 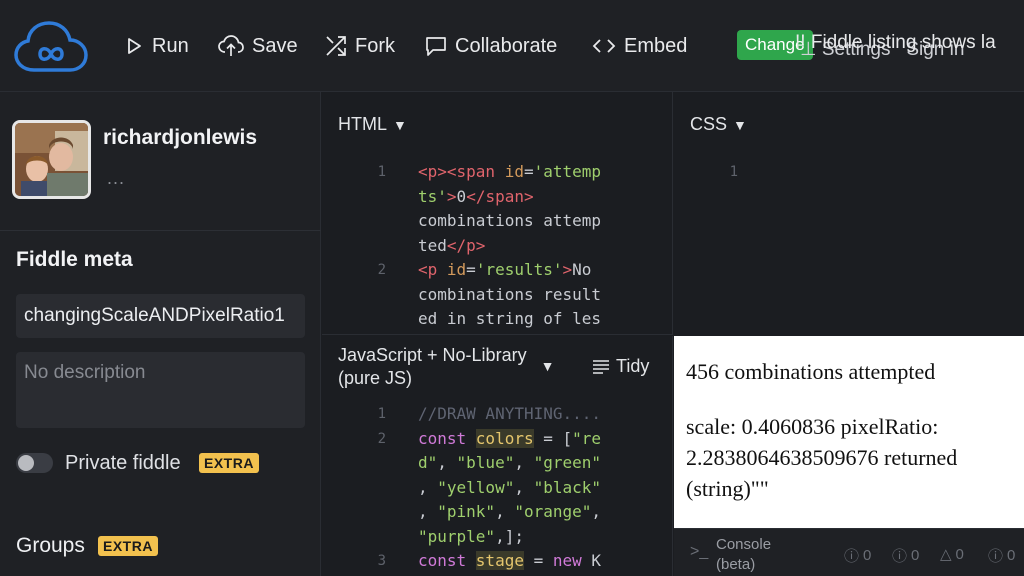 I want to click on username: richardjonlewis, so click(x=180, y=138).